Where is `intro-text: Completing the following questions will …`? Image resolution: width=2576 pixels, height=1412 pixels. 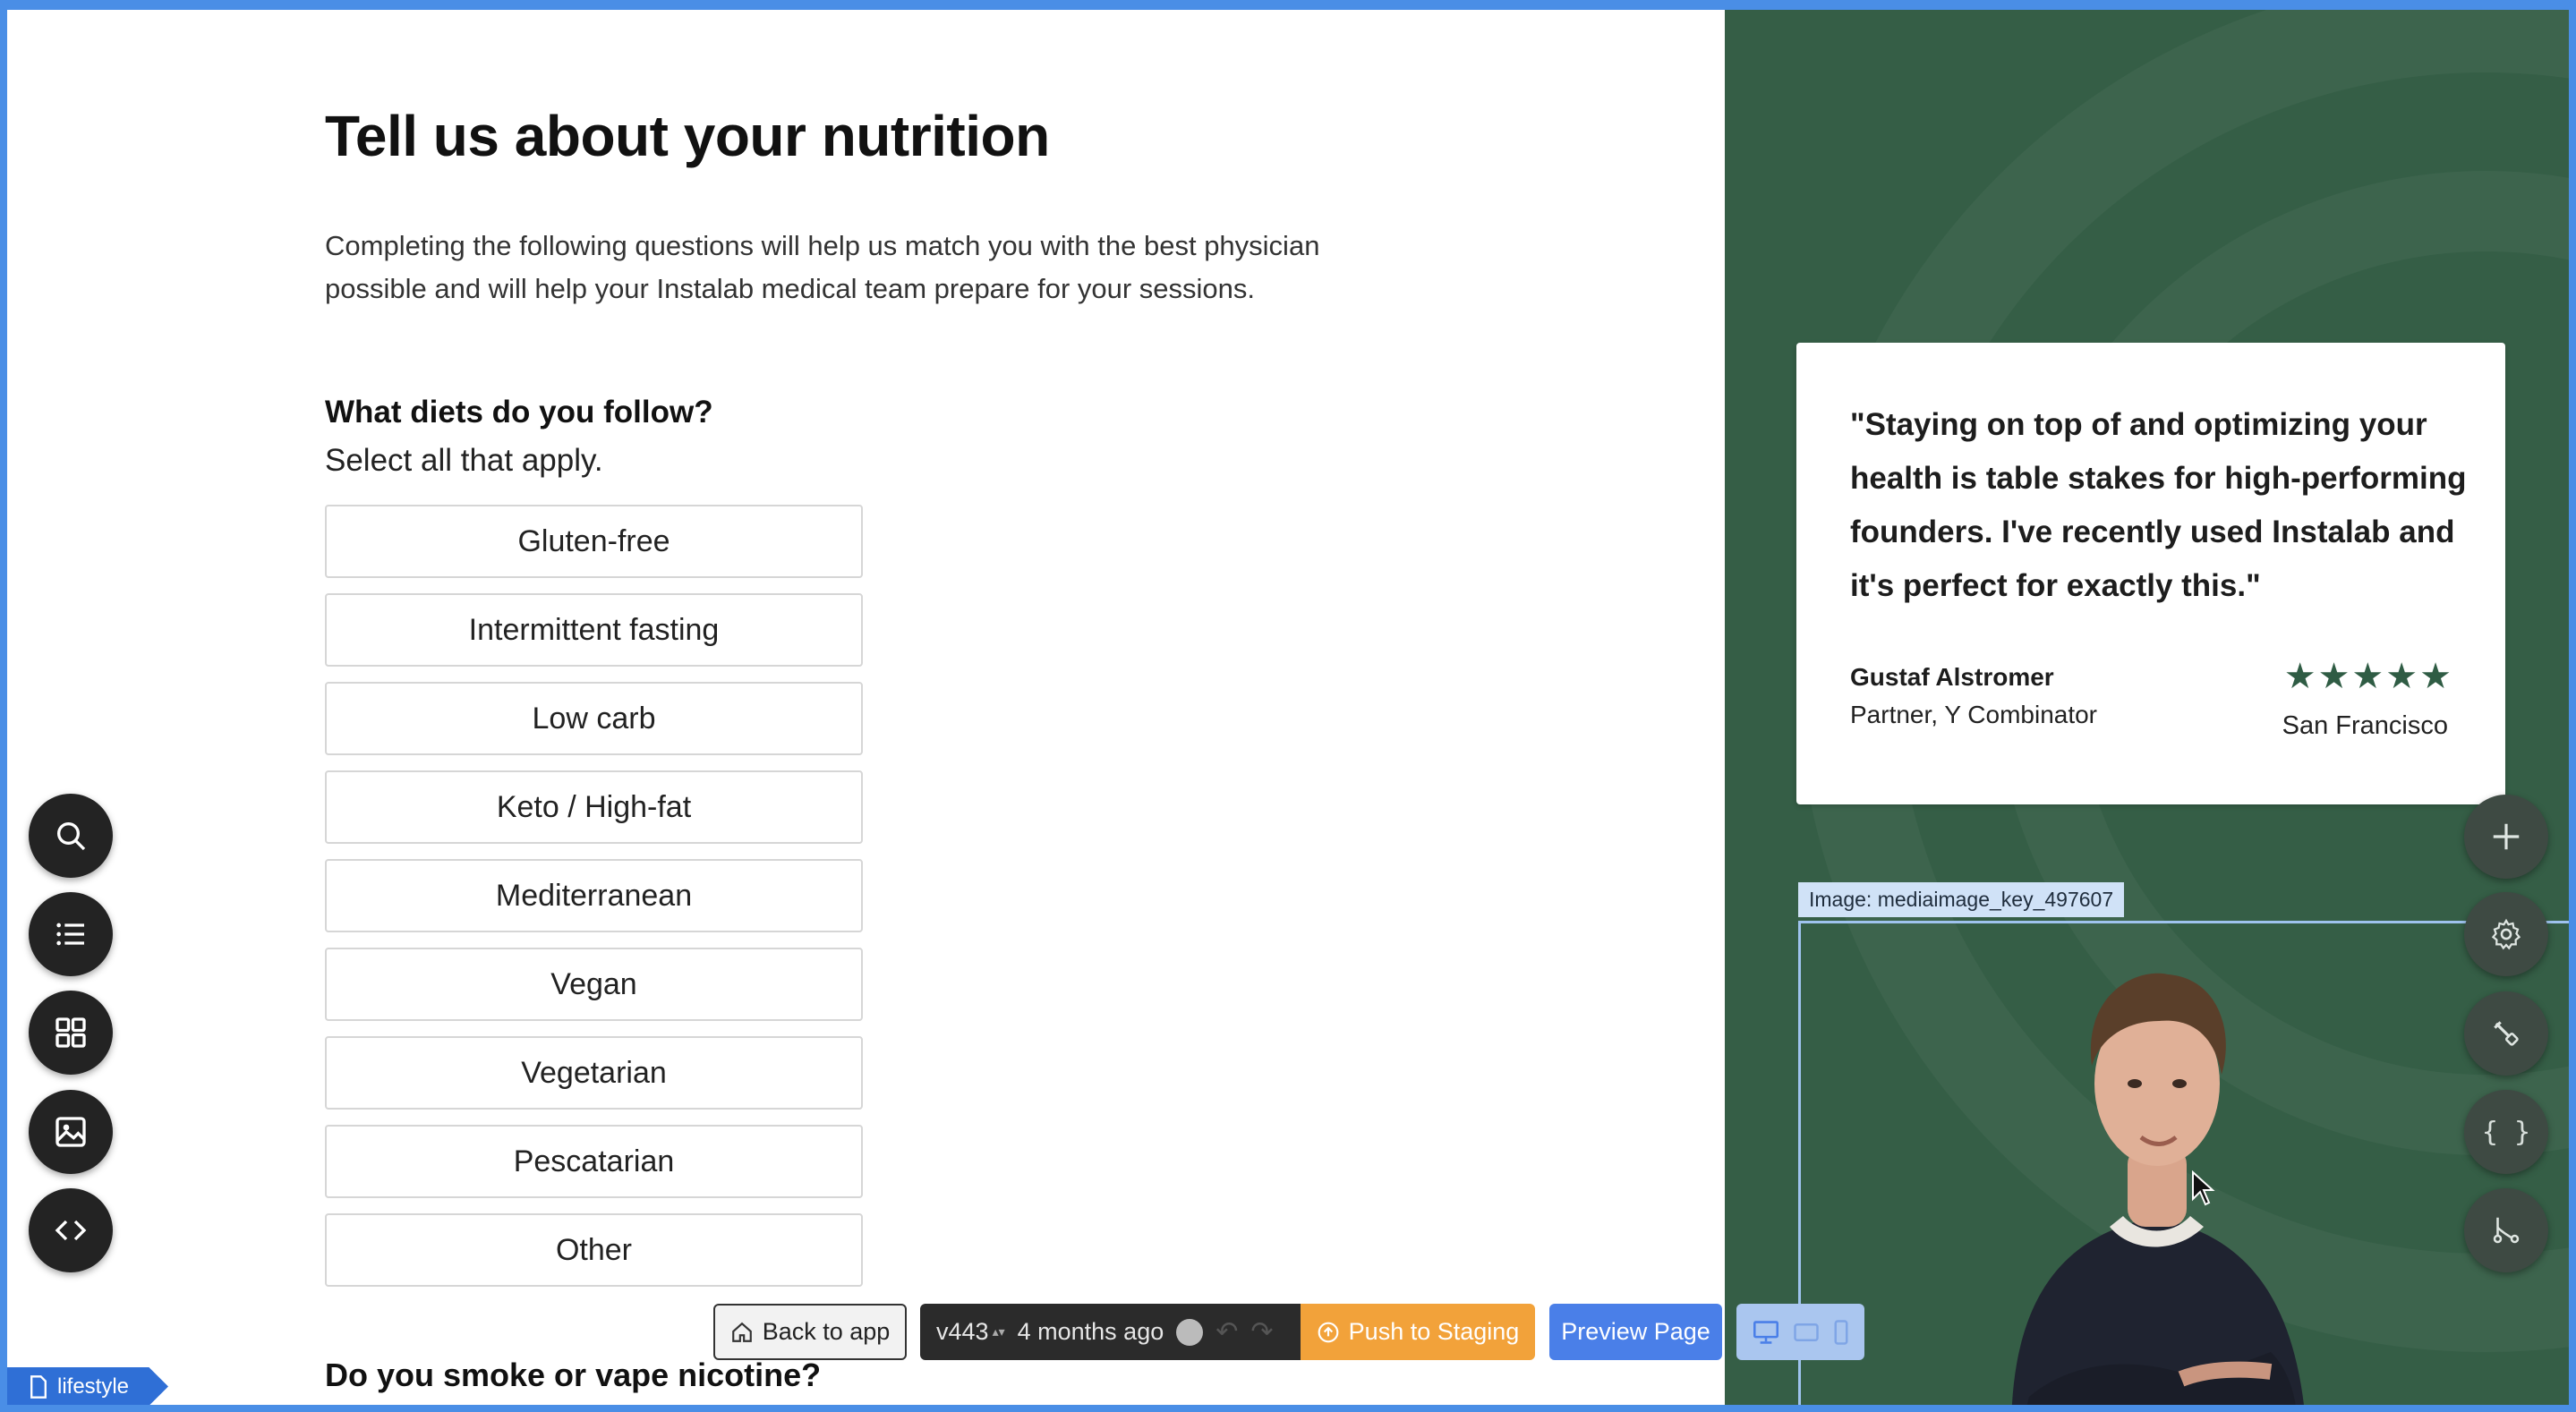 intro-text: Completing the following questions will … is located at coordinates (822, 267).